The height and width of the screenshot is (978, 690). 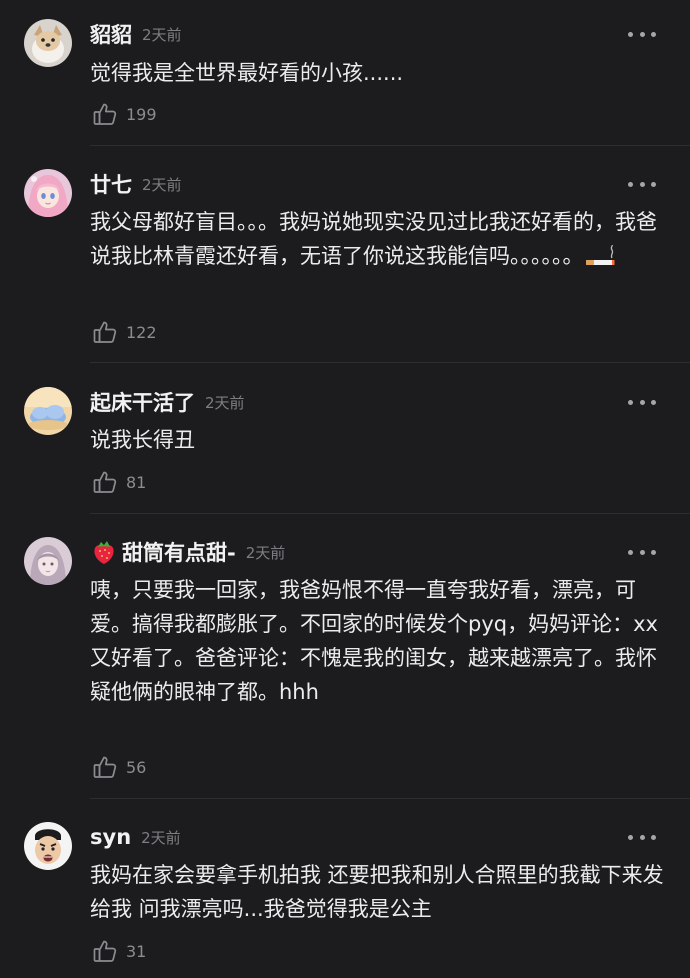 I want to click on comment-header: 貂貂 2天前, so click(x=136, y=34).